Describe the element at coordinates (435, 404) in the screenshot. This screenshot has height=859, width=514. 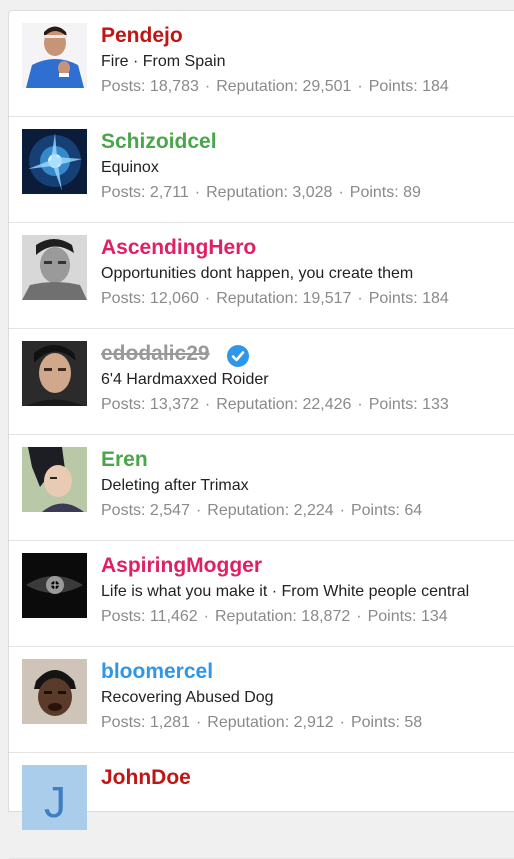
I see `points-value: 133` at that location.